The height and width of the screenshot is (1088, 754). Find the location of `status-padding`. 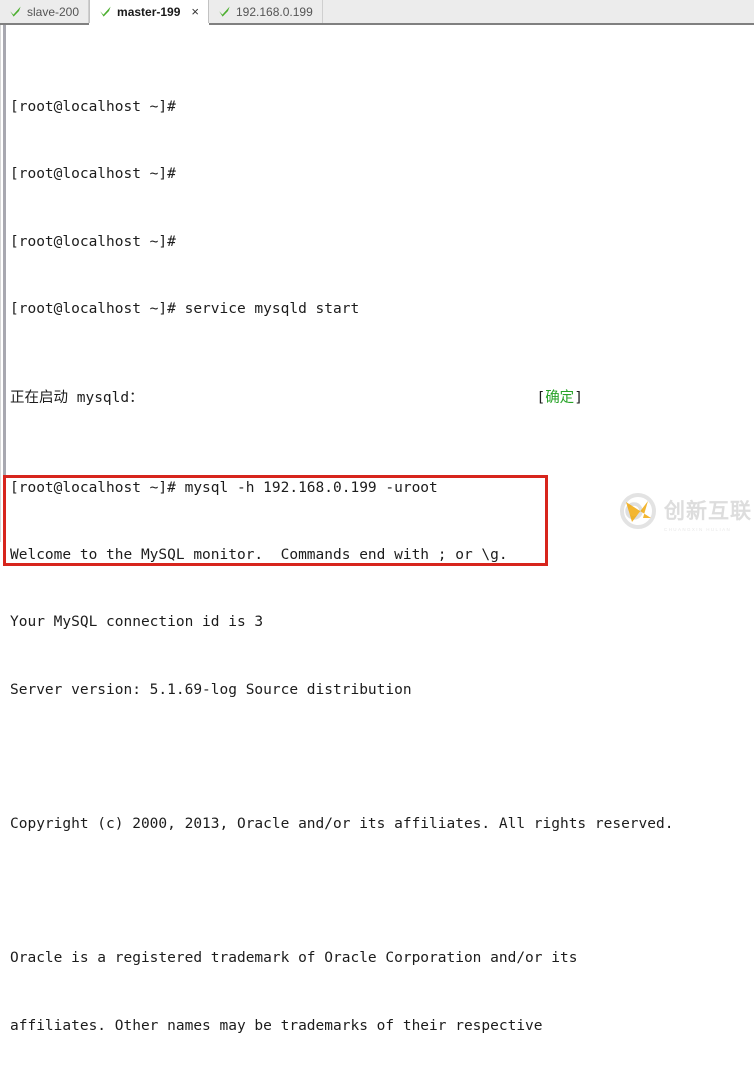

status-padding is located at coordinates (340, 398).